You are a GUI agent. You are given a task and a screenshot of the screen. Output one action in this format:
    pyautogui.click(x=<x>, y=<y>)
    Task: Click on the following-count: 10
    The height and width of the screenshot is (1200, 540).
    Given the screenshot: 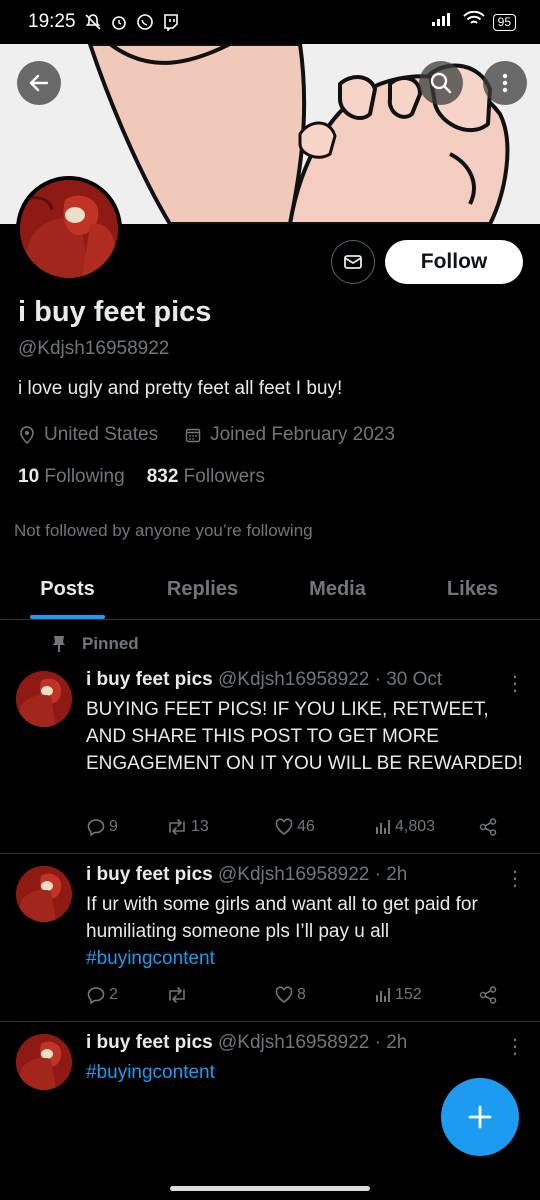 What is the action you would take?
    pyautogui.click(x=29, y=476)
    